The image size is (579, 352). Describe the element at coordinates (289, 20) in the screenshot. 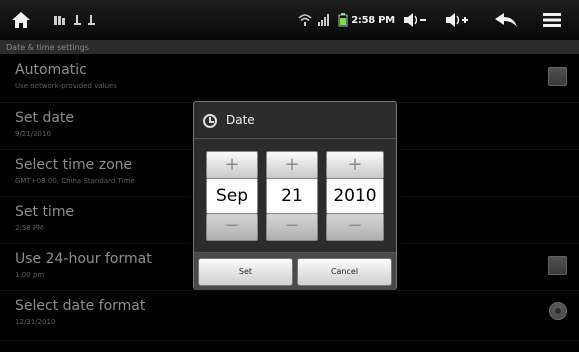

I see `status-bar: 2:58 PM` at that location.